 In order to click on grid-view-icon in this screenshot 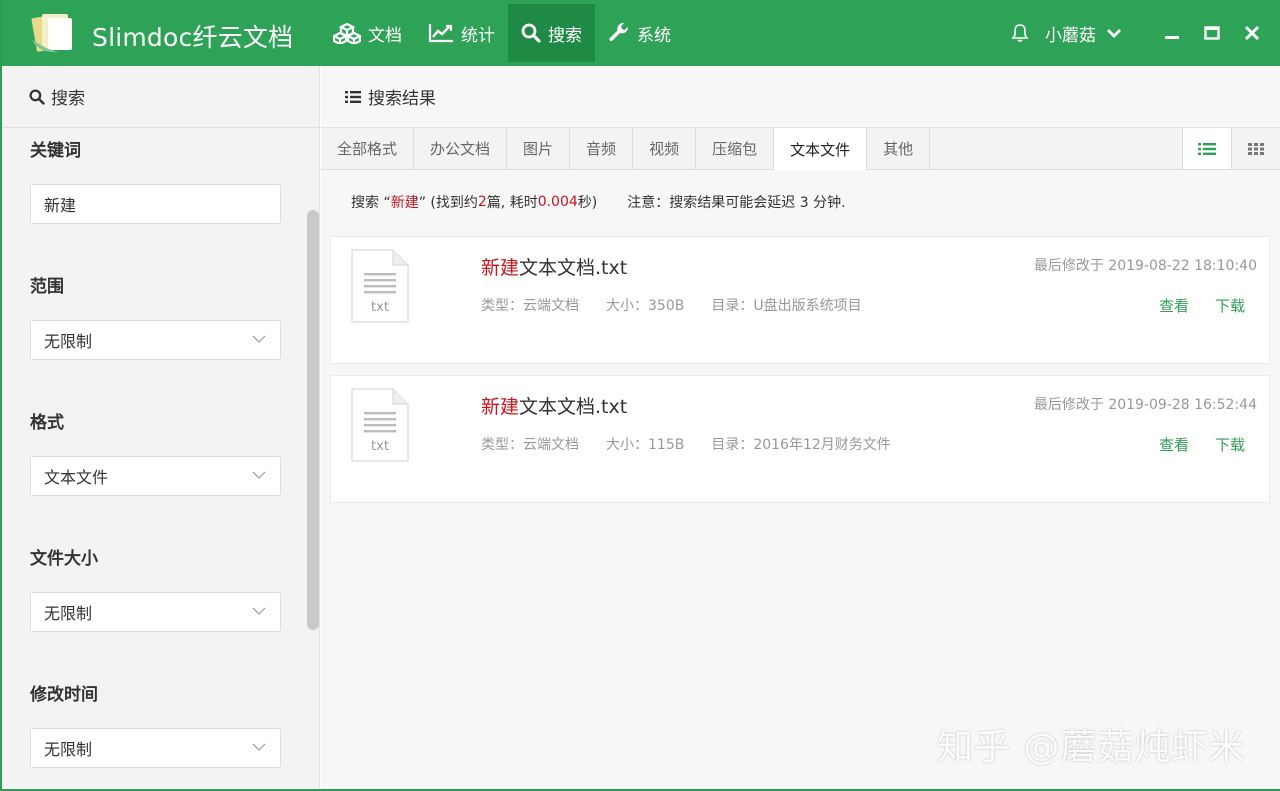, I will do `click(1256, 148)`.